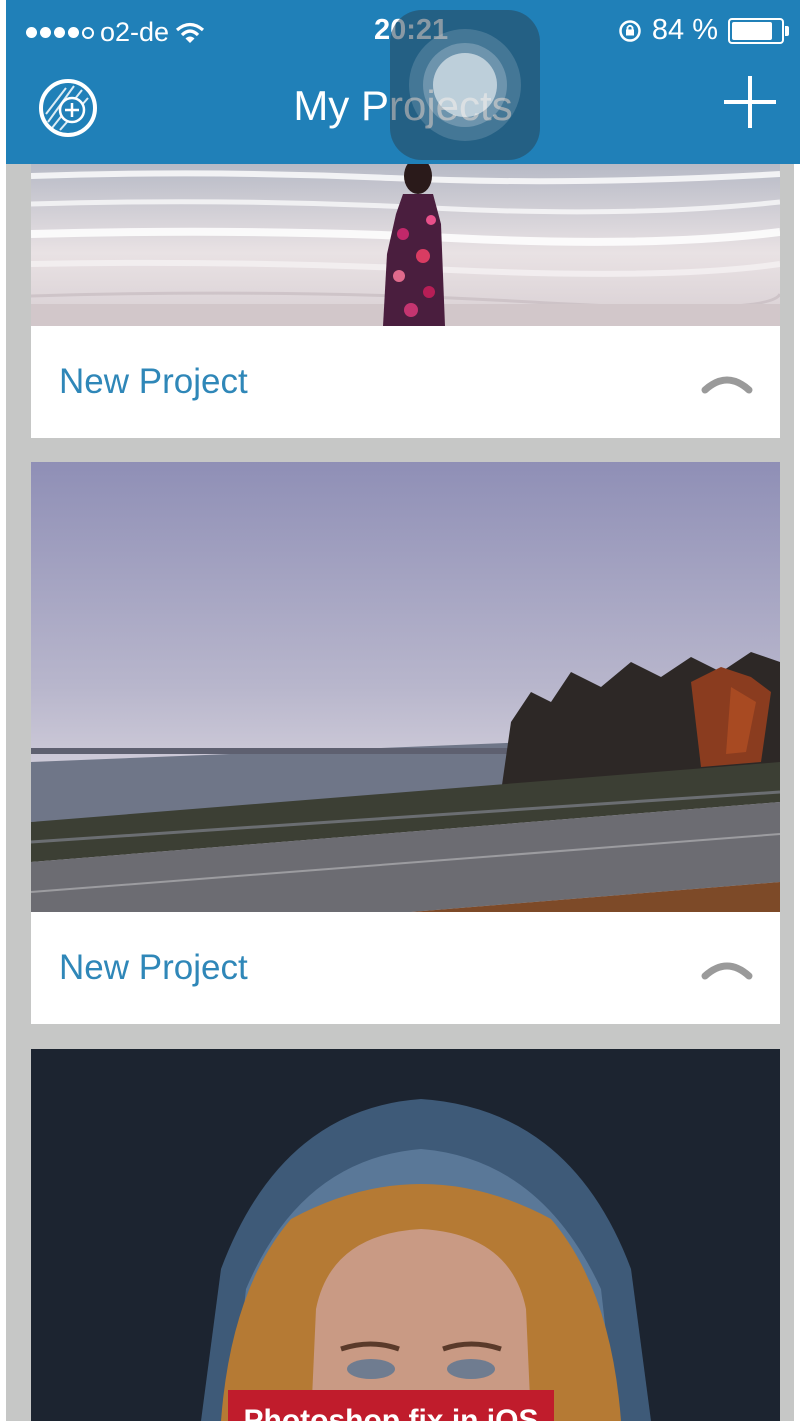 This screenshot has height=1421, width=800. What do you see at coordinates (750, 102) in the screenshot?
I see `plus-icon` at bounding box center [750, 102].